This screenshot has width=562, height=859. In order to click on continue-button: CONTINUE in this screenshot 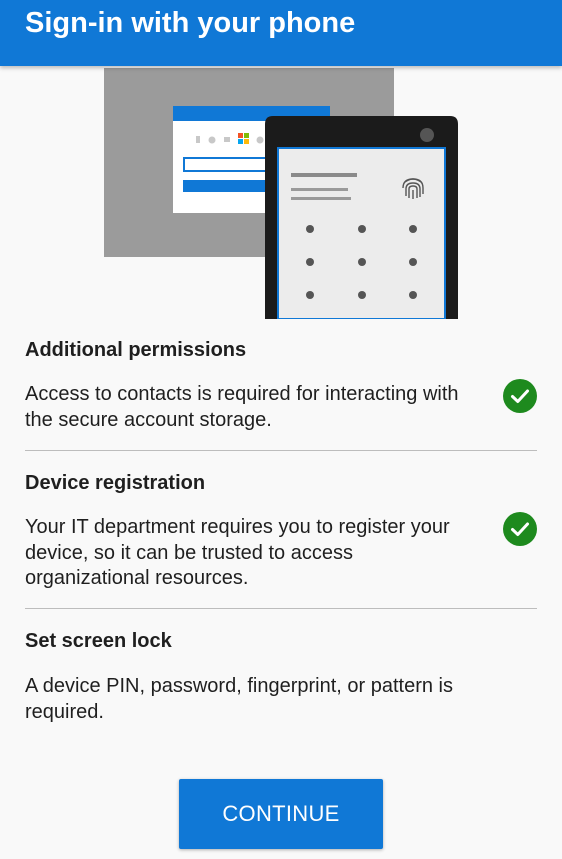, I will do `click(281, 814)`.